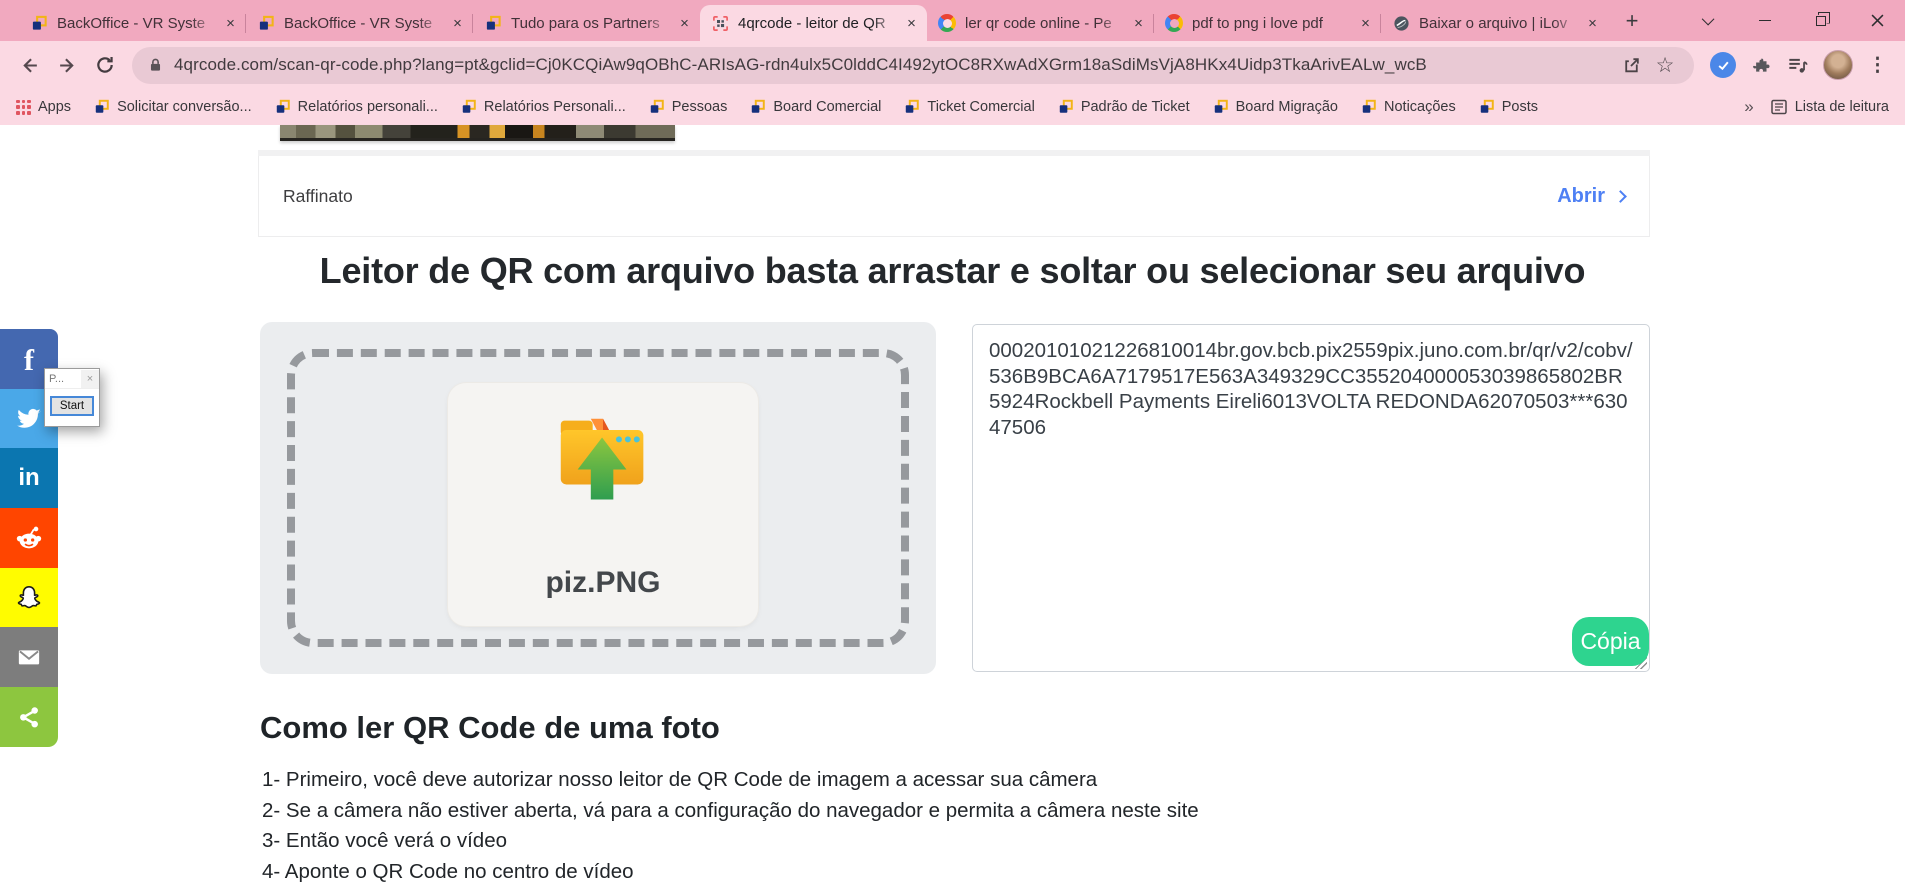 Image resolution: width=1905 pixels, height=887 pixels. Describe the element at coordinates (1761, 65) in the screenshot. I see `extensions-puzzle-icon` at that location.